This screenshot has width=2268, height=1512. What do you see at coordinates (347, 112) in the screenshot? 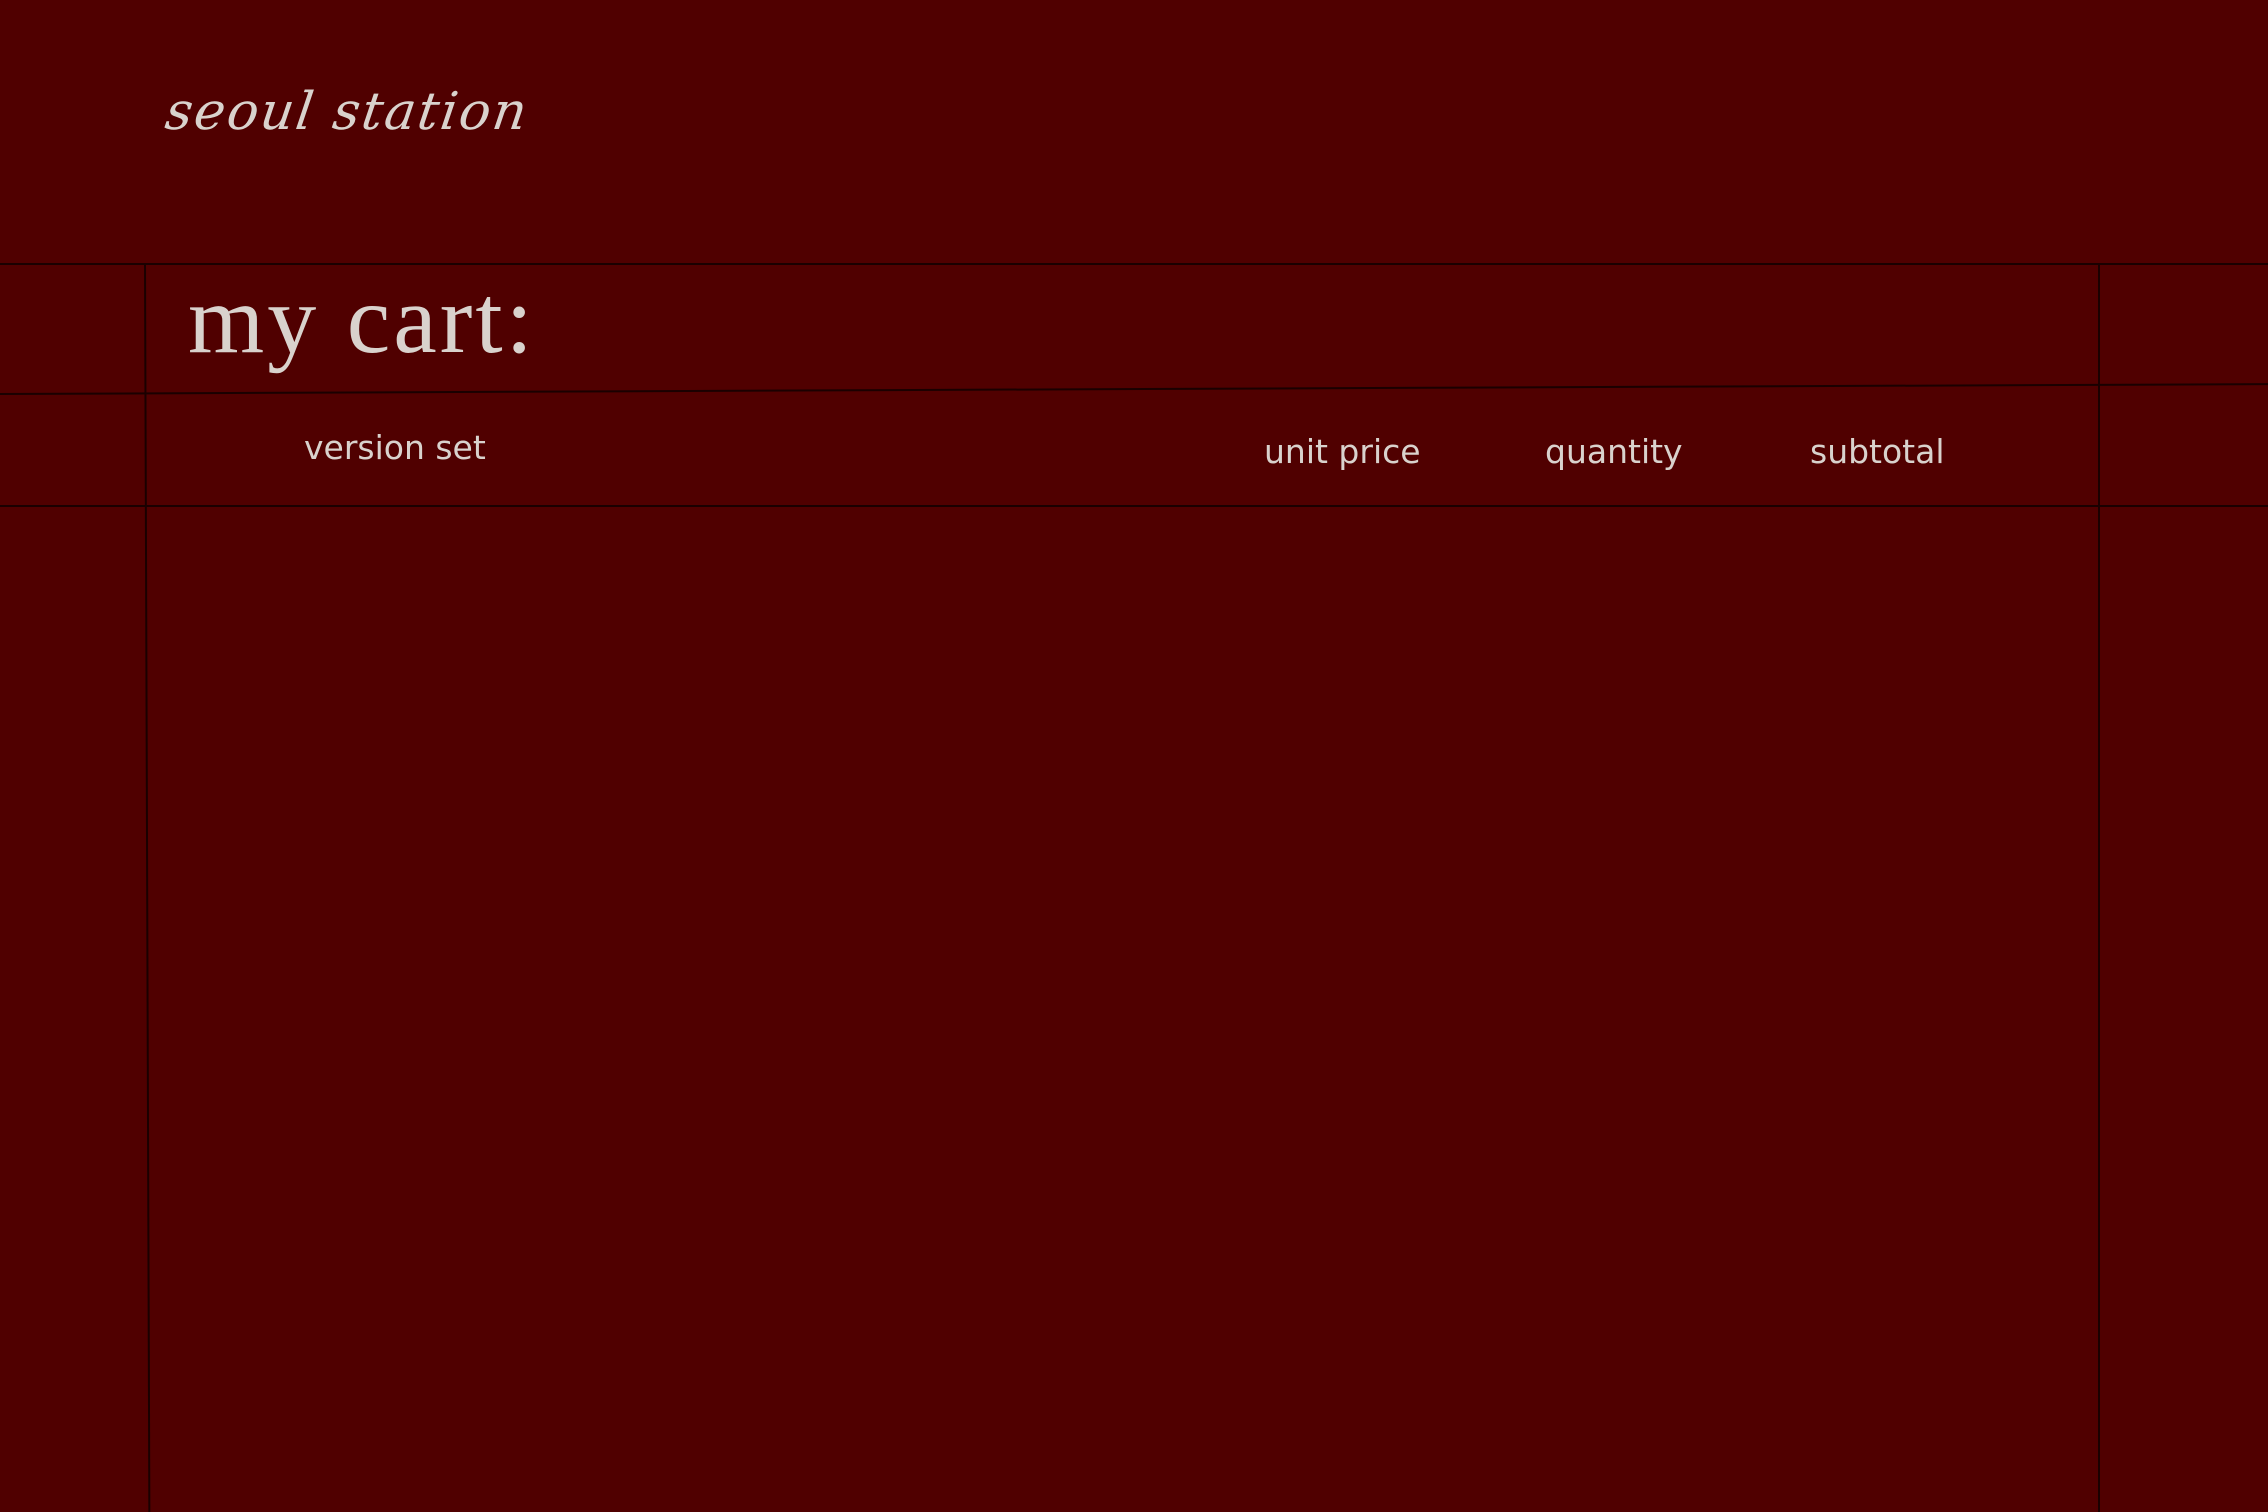
I see `brand-logo: seoul station` at bounding box center [347, 112].